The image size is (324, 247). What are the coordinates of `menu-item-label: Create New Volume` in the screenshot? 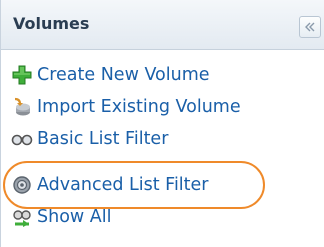 It's located at (123, 75).